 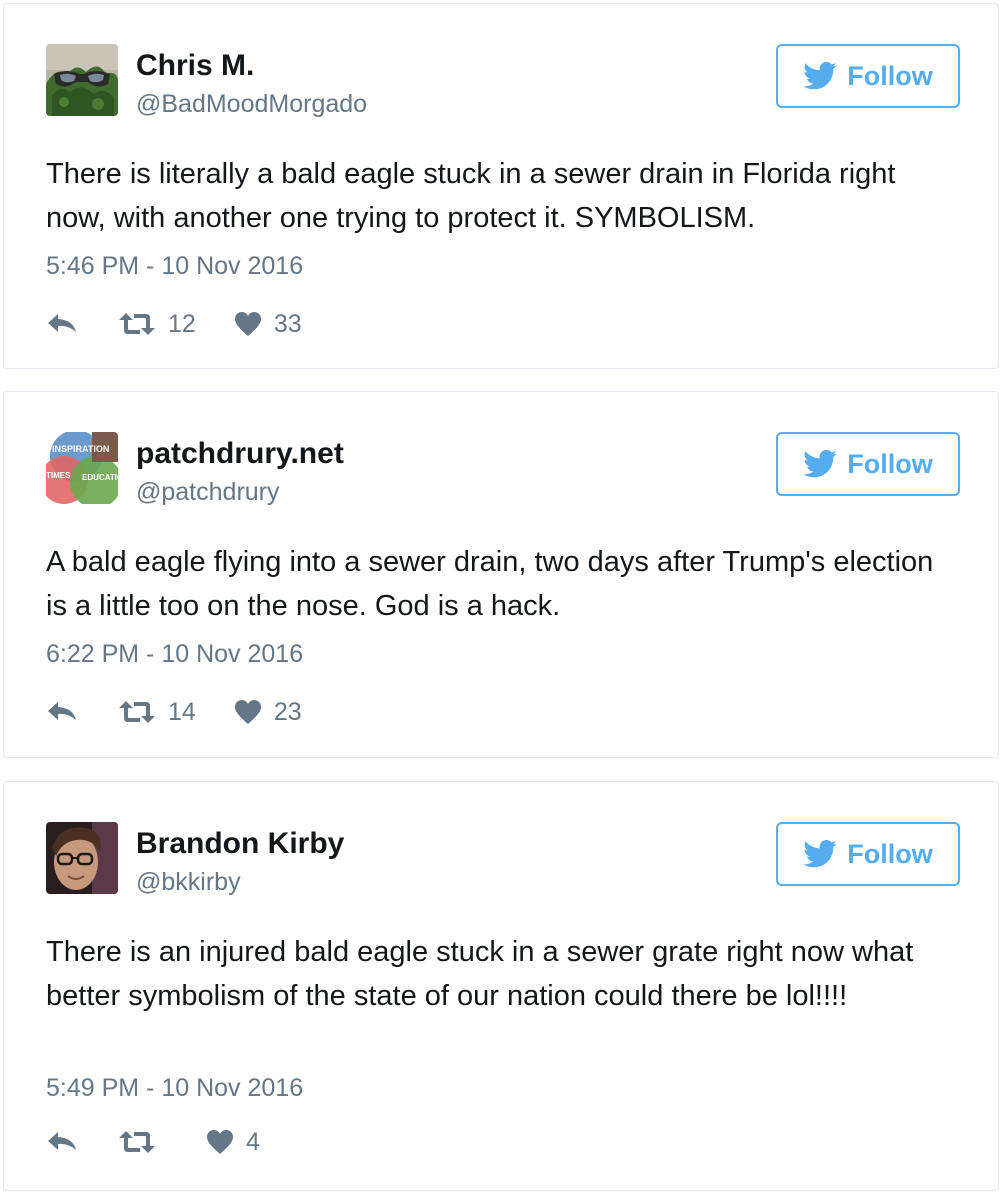 I want to click on inspiration-education-avatar: INSPIRATION TIMES EDUCATION, so click(x=82, y=468).